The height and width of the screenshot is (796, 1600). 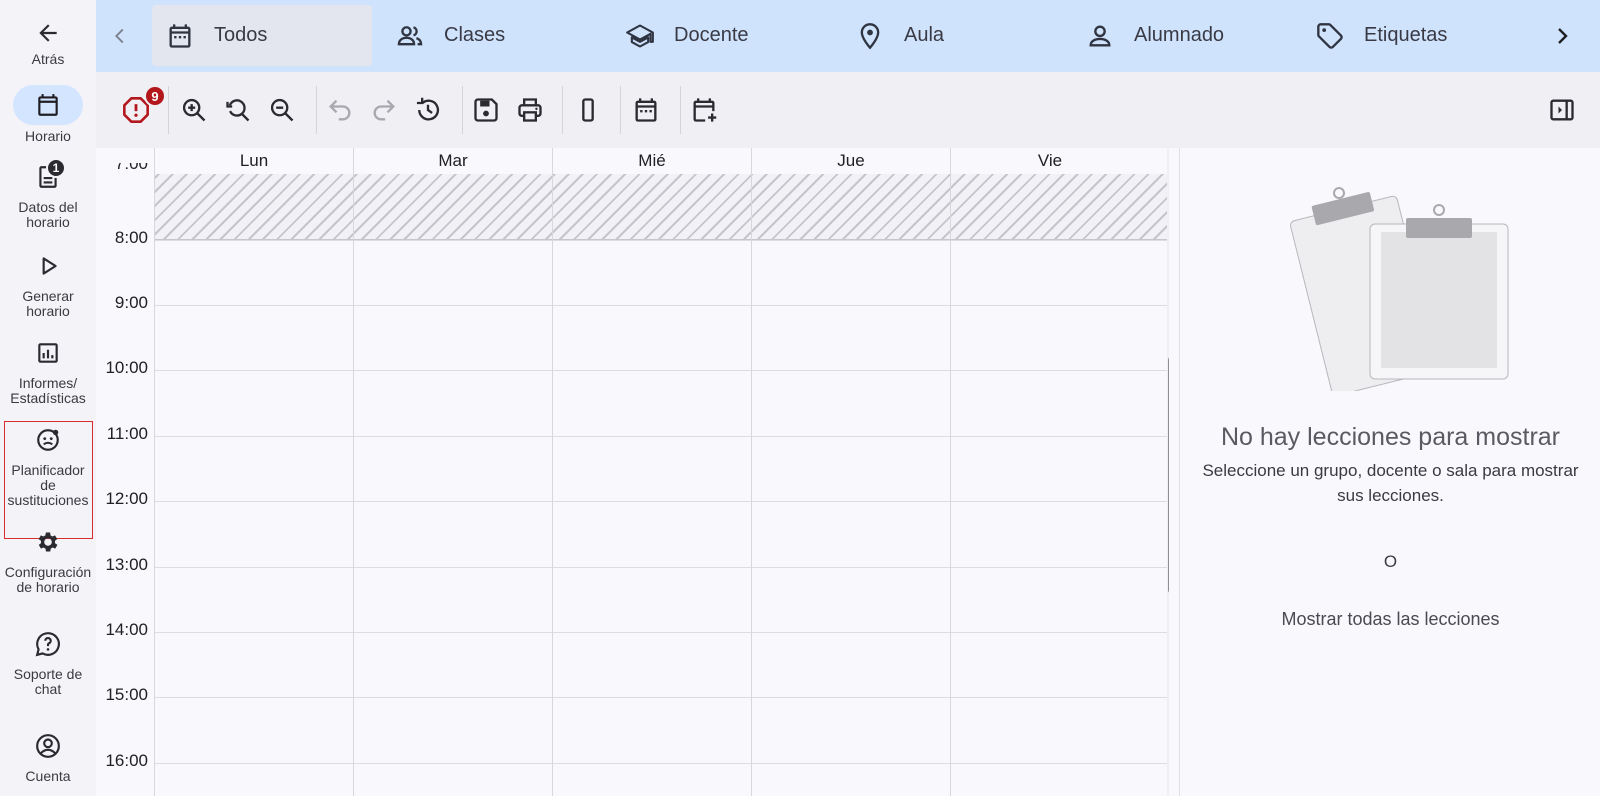 I want to click on add-calendar-button, so click(x=704, y=110).